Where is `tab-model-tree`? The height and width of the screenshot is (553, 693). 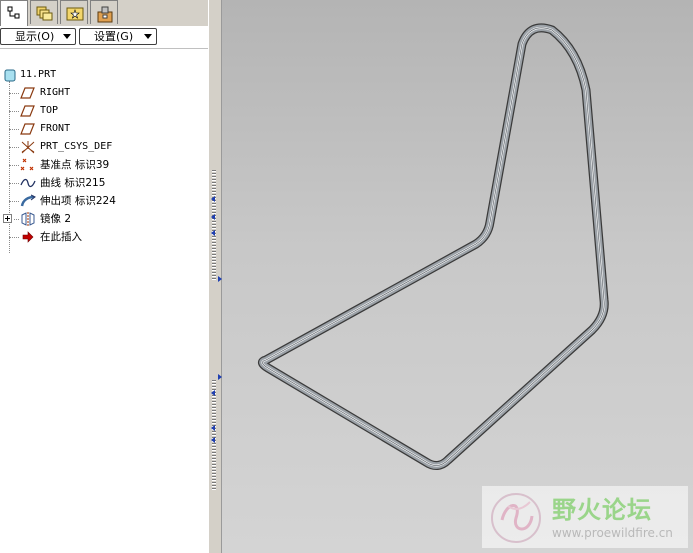
tab-model-tree is located at coordinates (14, 13).